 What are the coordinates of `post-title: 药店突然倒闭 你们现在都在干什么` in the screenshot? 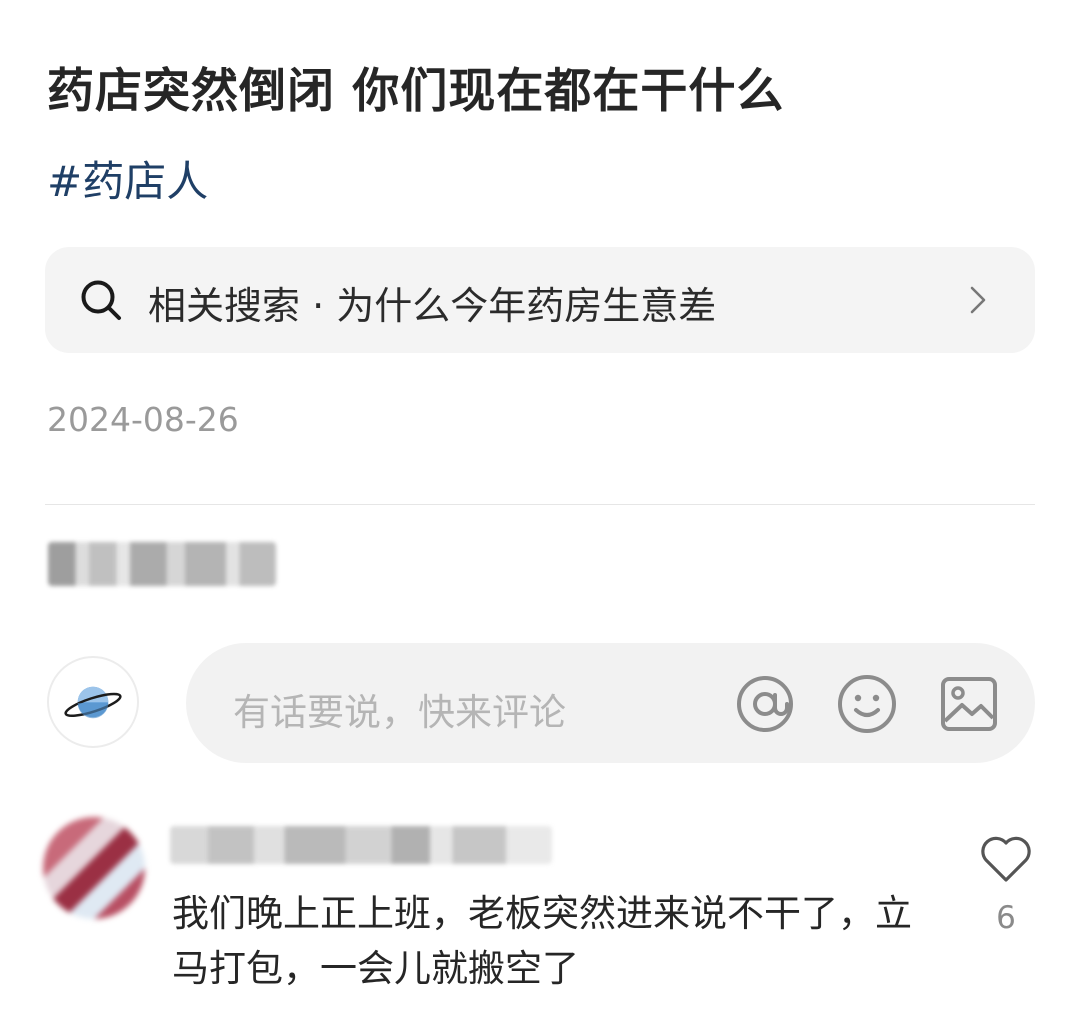 It's located at (416, 91).